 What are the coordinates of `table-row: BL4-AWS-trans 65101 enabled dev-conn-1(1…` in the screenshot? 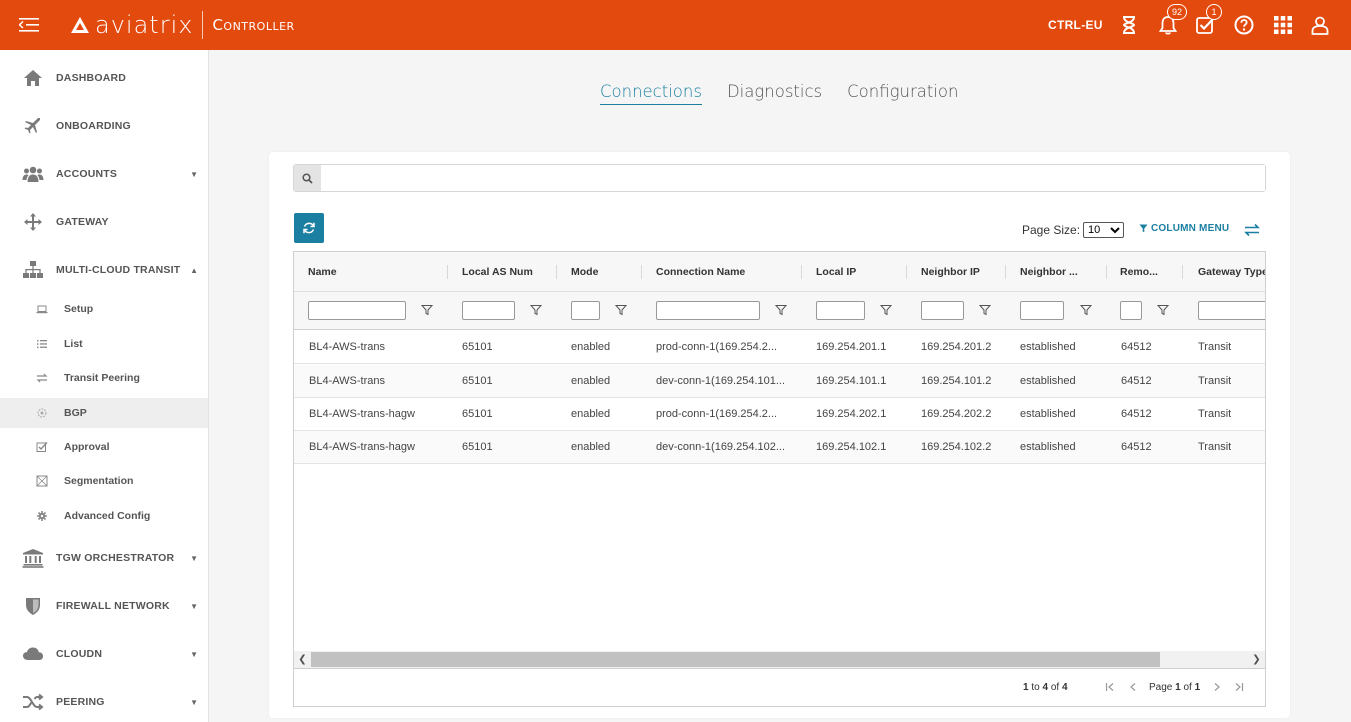 It's located at (779, 381).